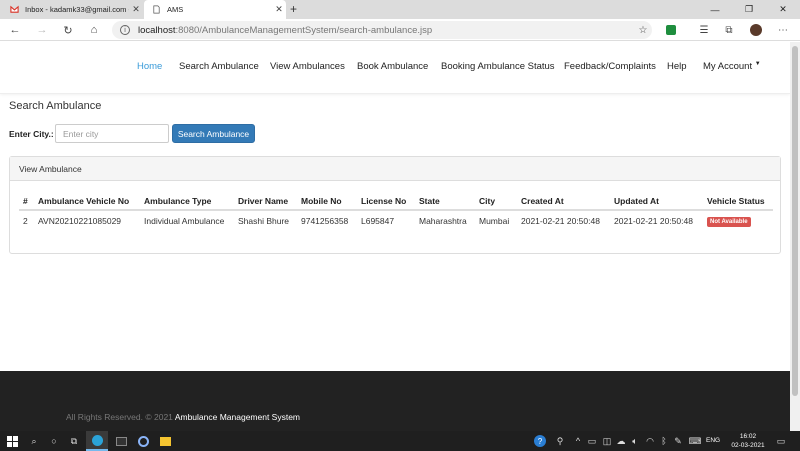  I want to click on col-mobile: Mobile No, so click(327, 202).